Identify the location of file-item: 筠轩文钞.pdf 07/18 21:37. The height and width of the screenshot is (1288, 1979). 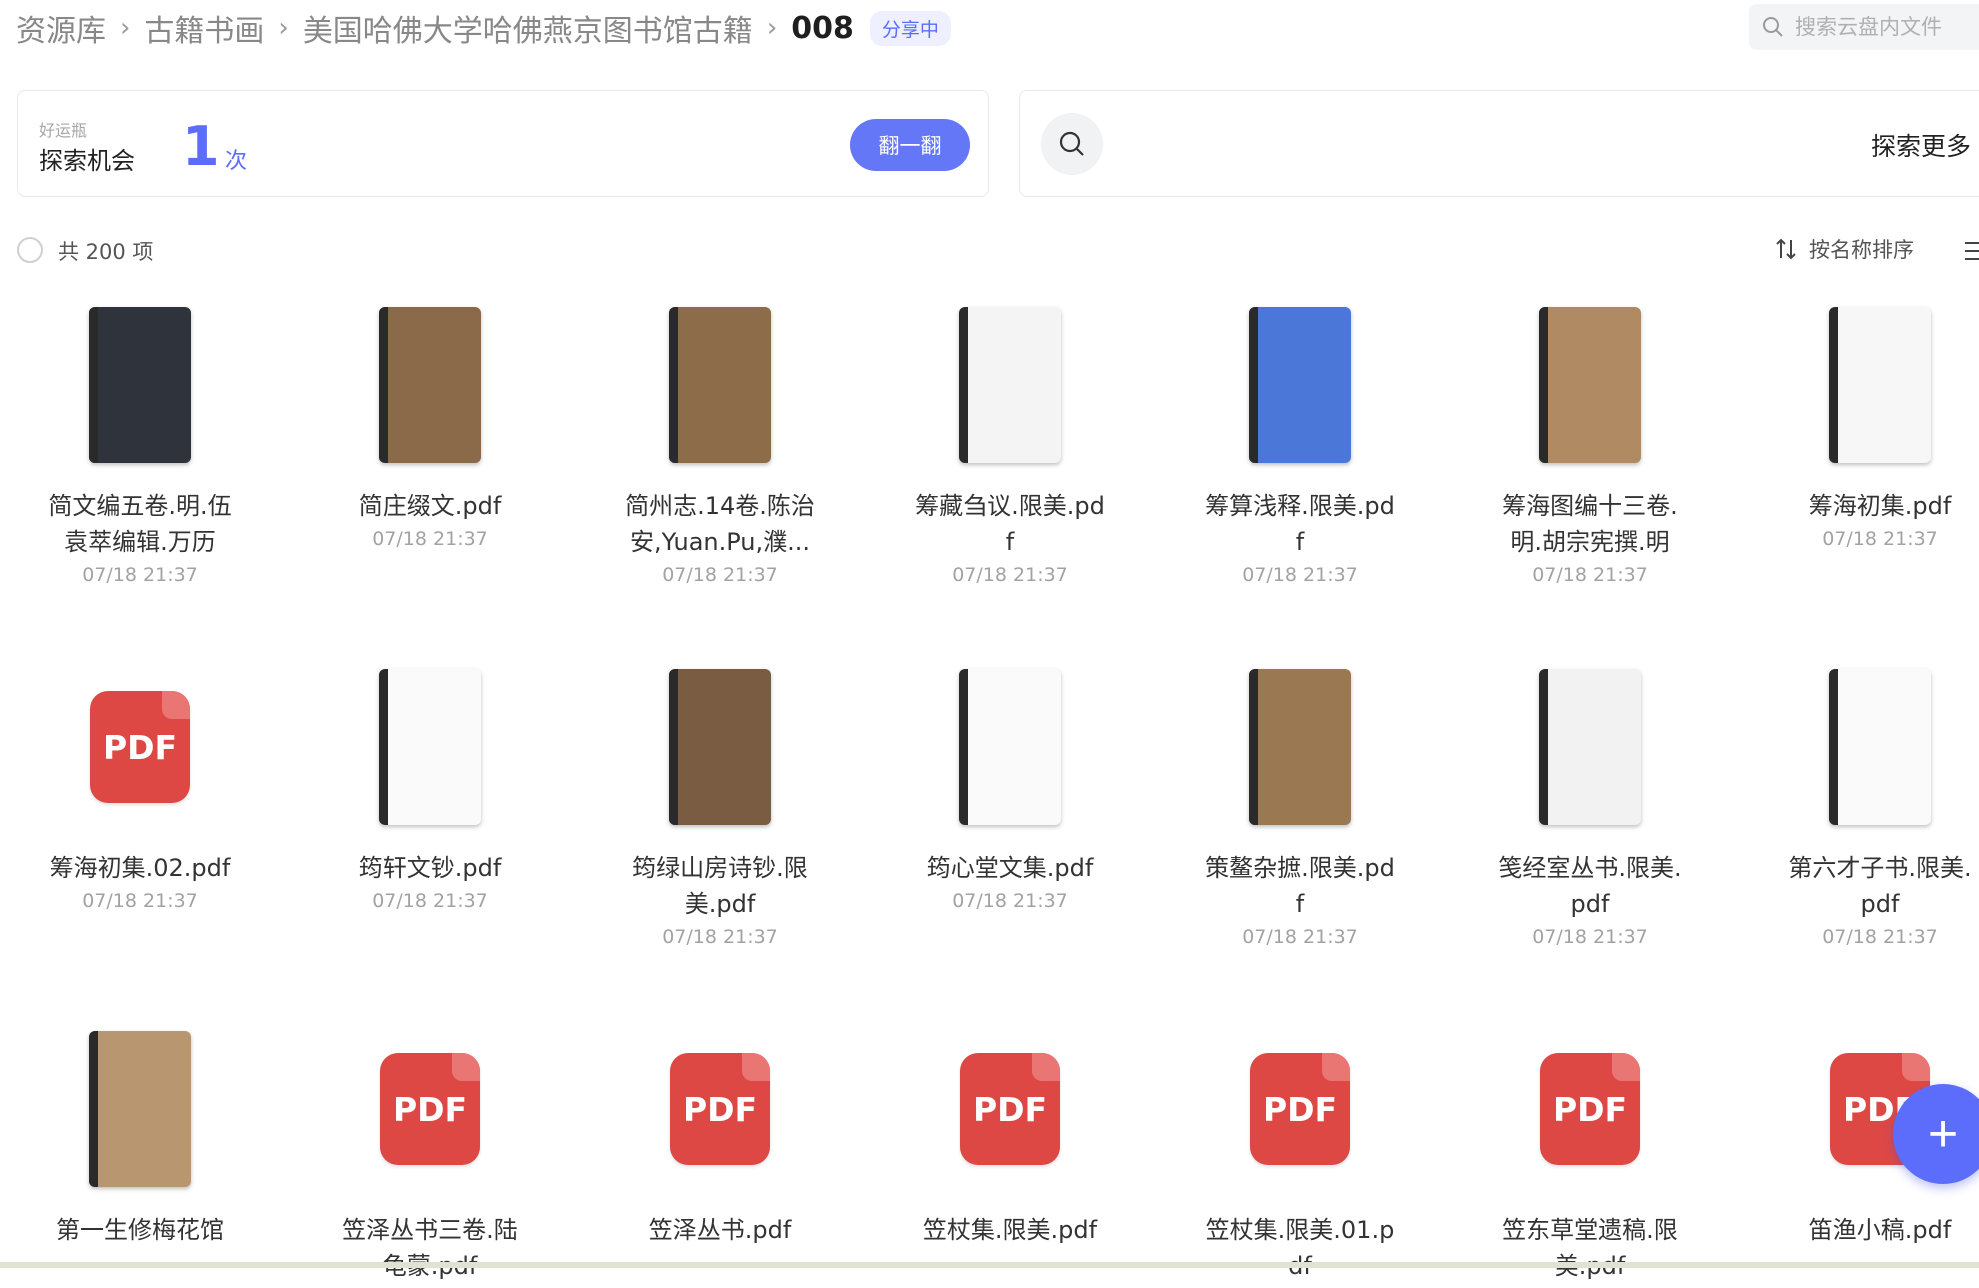
(430, 787).